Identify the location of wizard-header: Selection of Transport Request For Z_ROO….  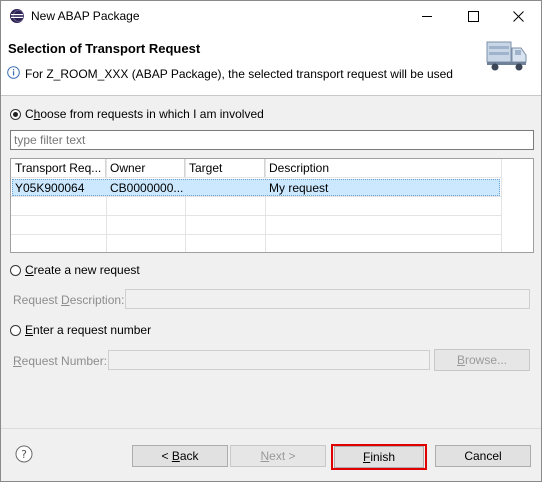
(271, 64).